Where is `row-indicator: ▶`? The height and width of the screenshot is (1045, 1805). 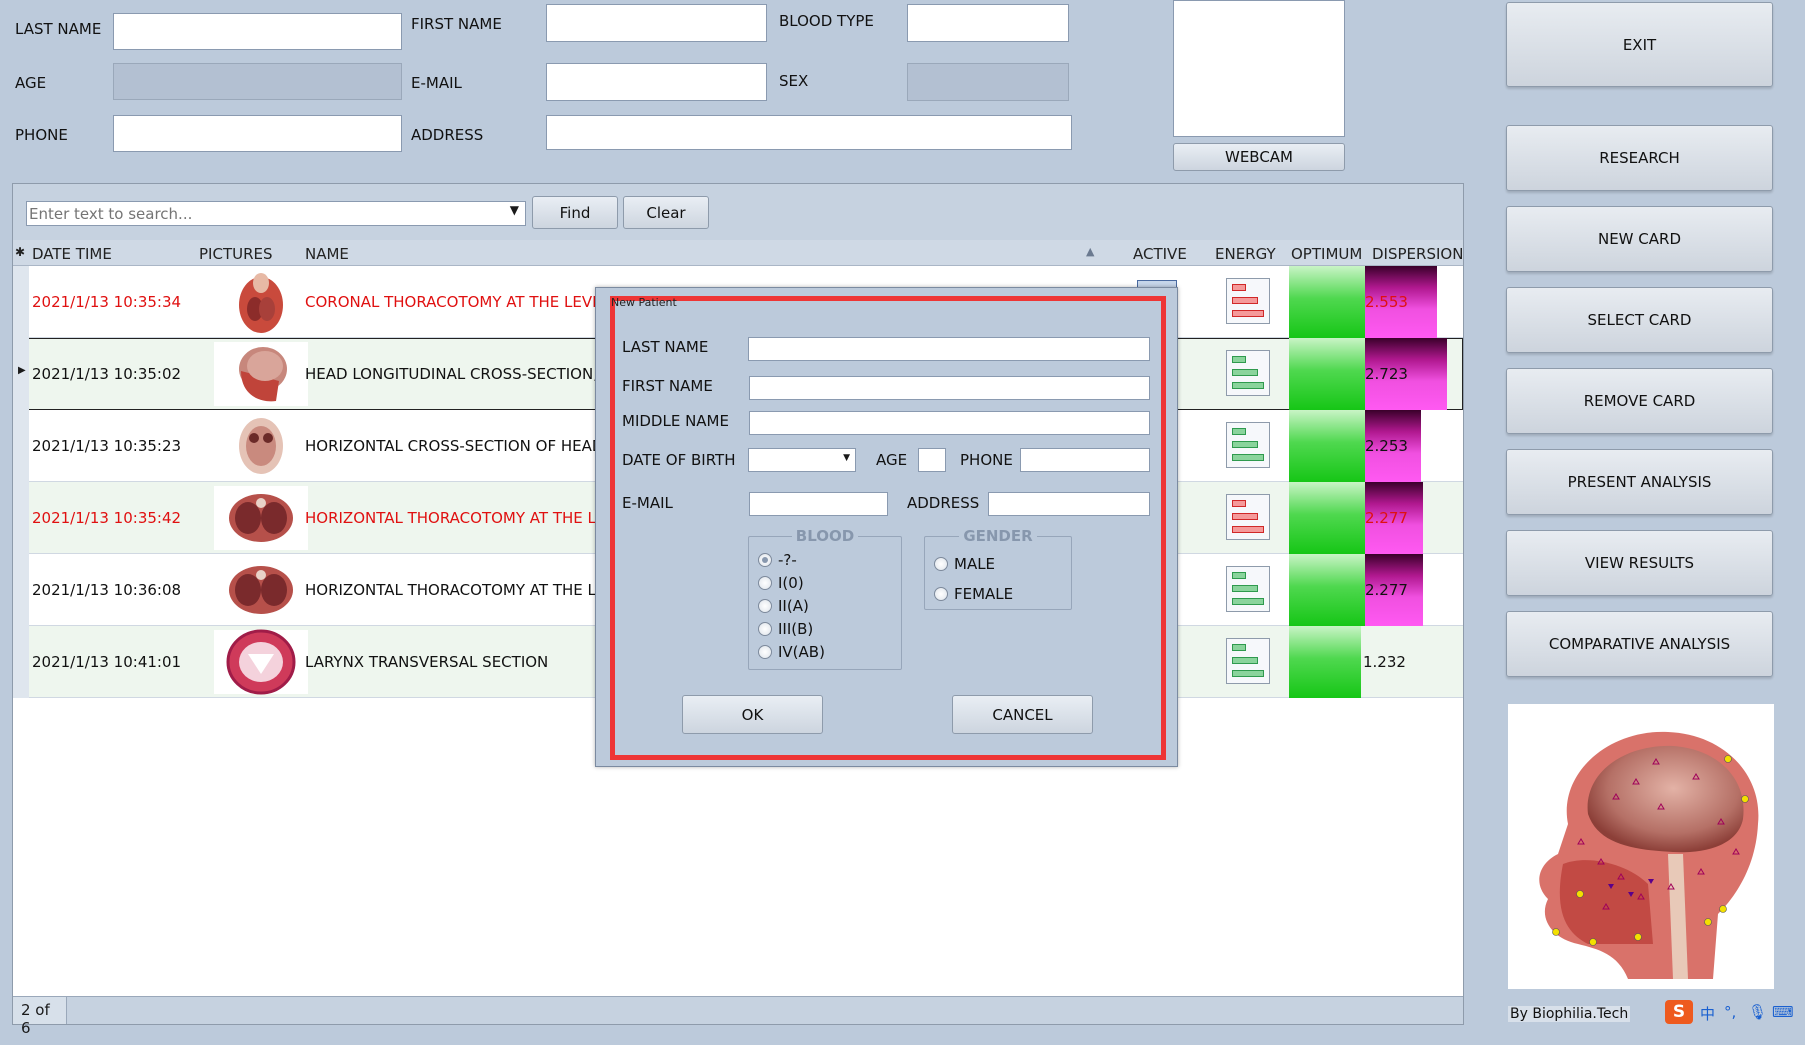 row-indicator: ▶ is located at coordinates (21, 374).